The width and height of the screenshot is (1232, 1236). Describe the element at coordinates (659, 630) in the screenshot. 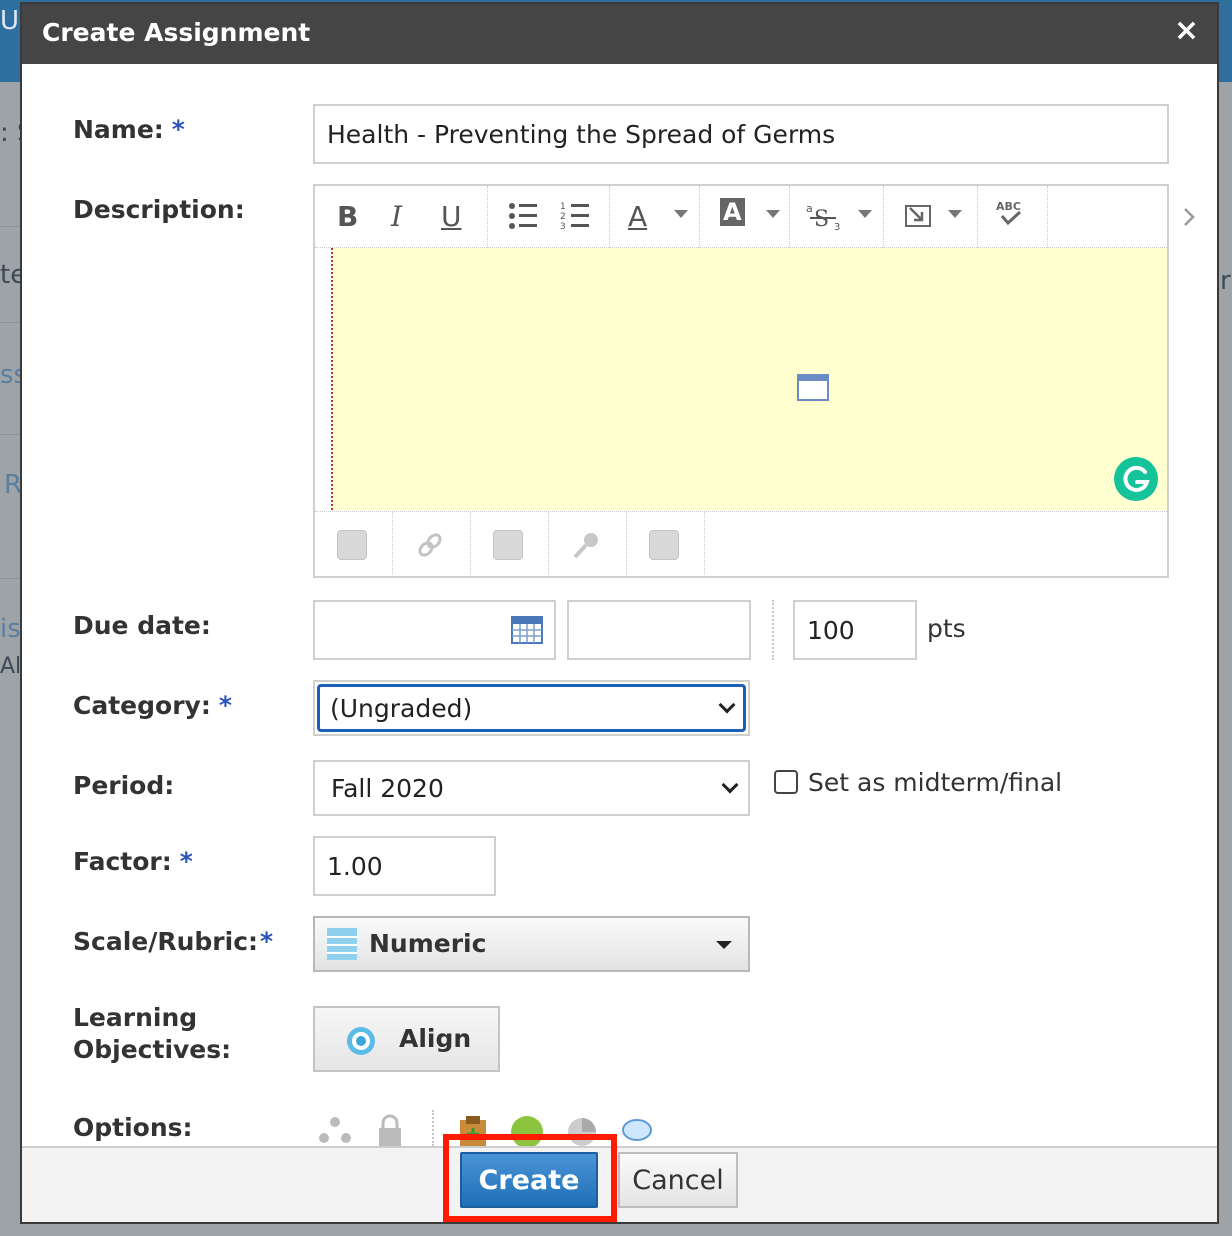

I see `due-time-input` at that location.